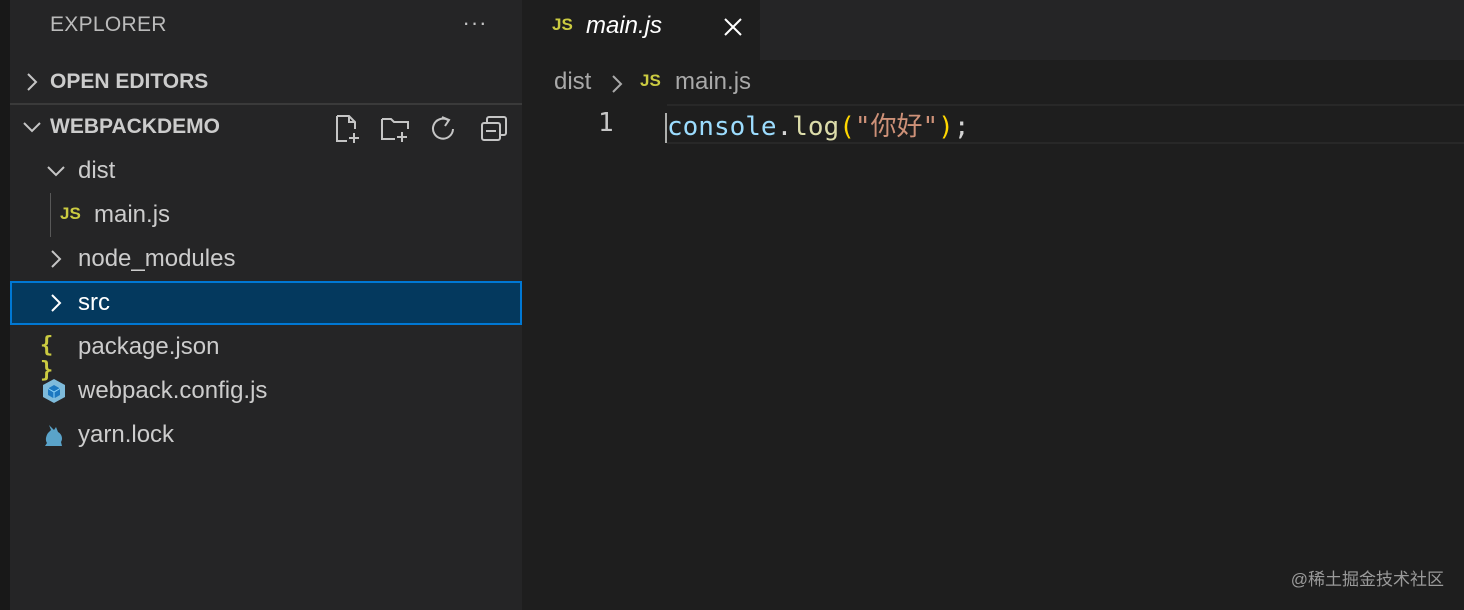 The image size is (1464, 610). I want to click on breadcrumb-folder: dist, so click(572, 82).